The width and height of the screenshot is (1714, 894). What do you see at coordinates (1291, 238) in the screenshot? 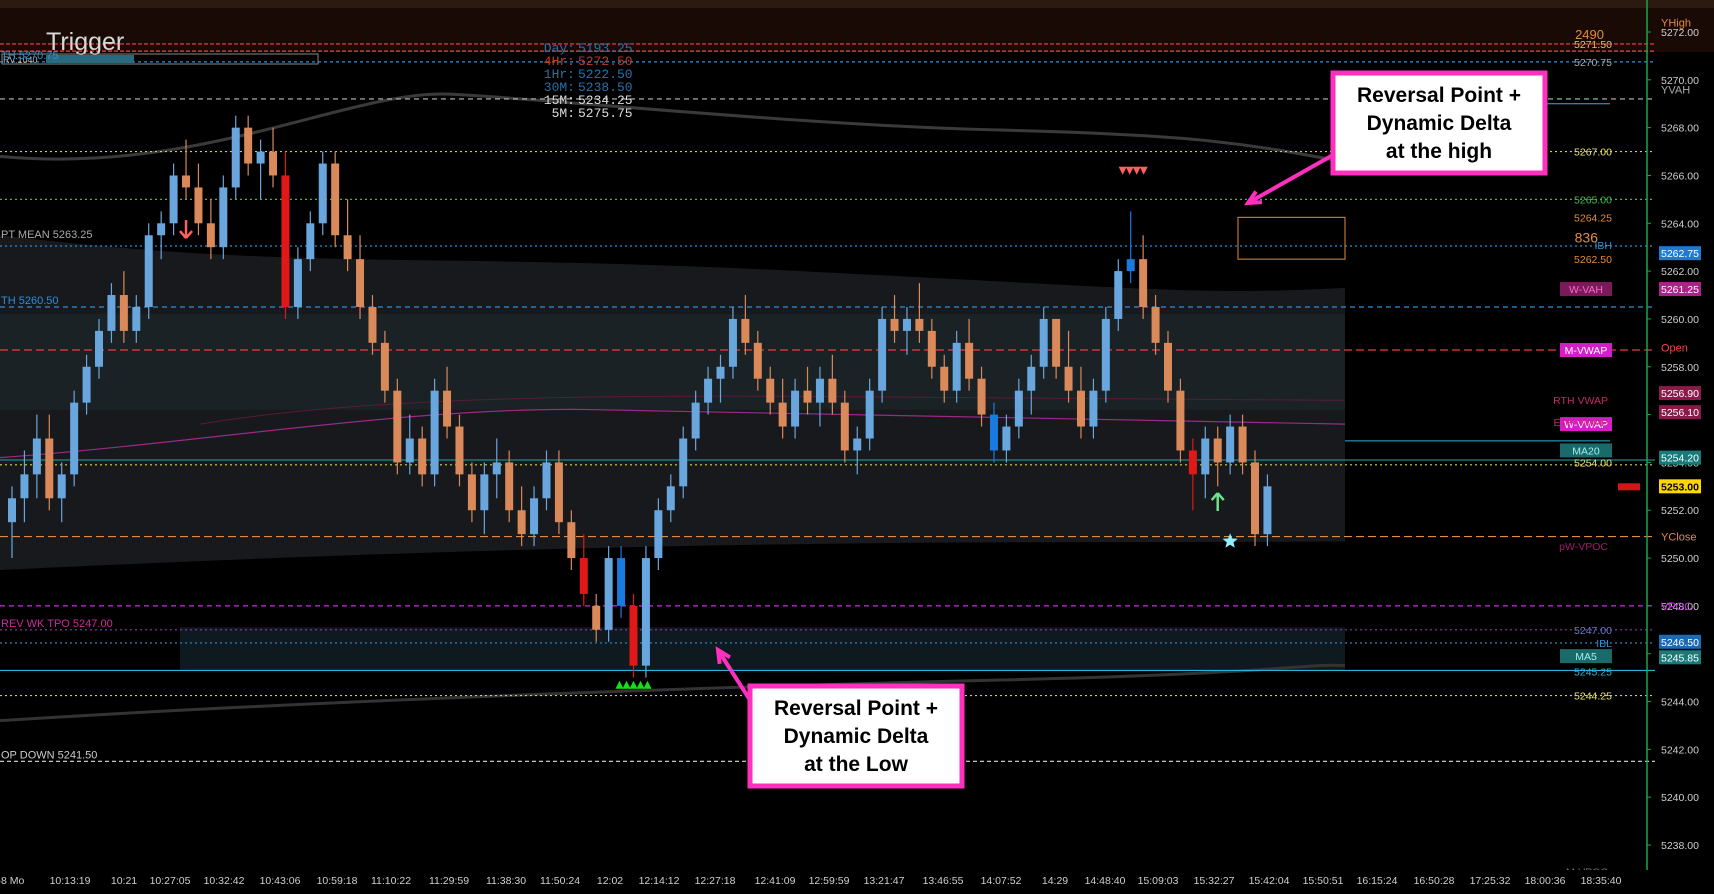
I see `range-box` at bounding box center [1291, 238].